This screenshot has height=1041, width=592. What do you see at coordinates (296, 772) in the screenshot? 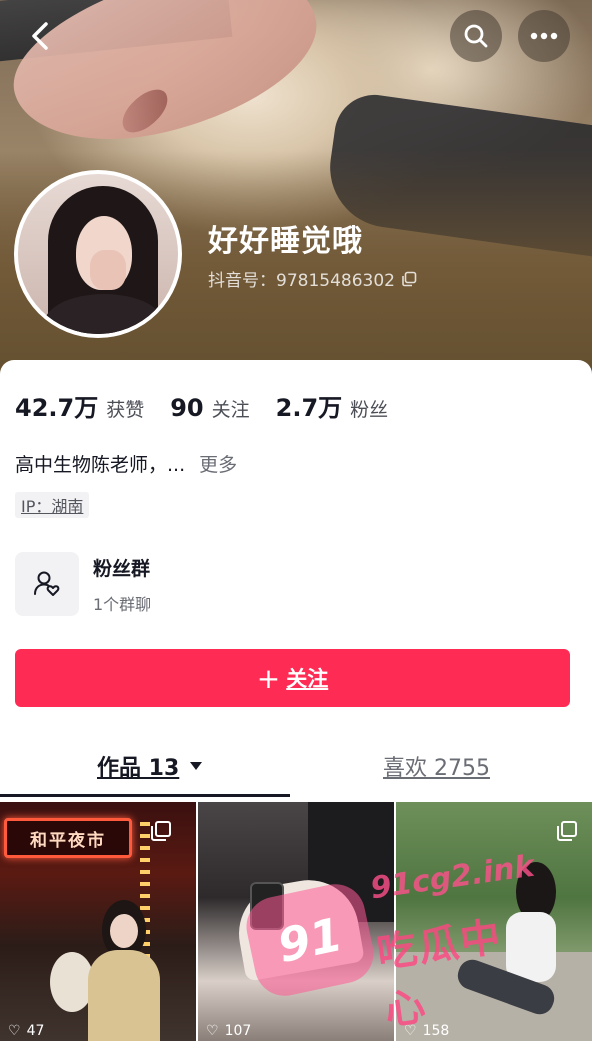
I see `content-tabs: 作品 13 喜欢 2755` at bounding box center [296, 772].